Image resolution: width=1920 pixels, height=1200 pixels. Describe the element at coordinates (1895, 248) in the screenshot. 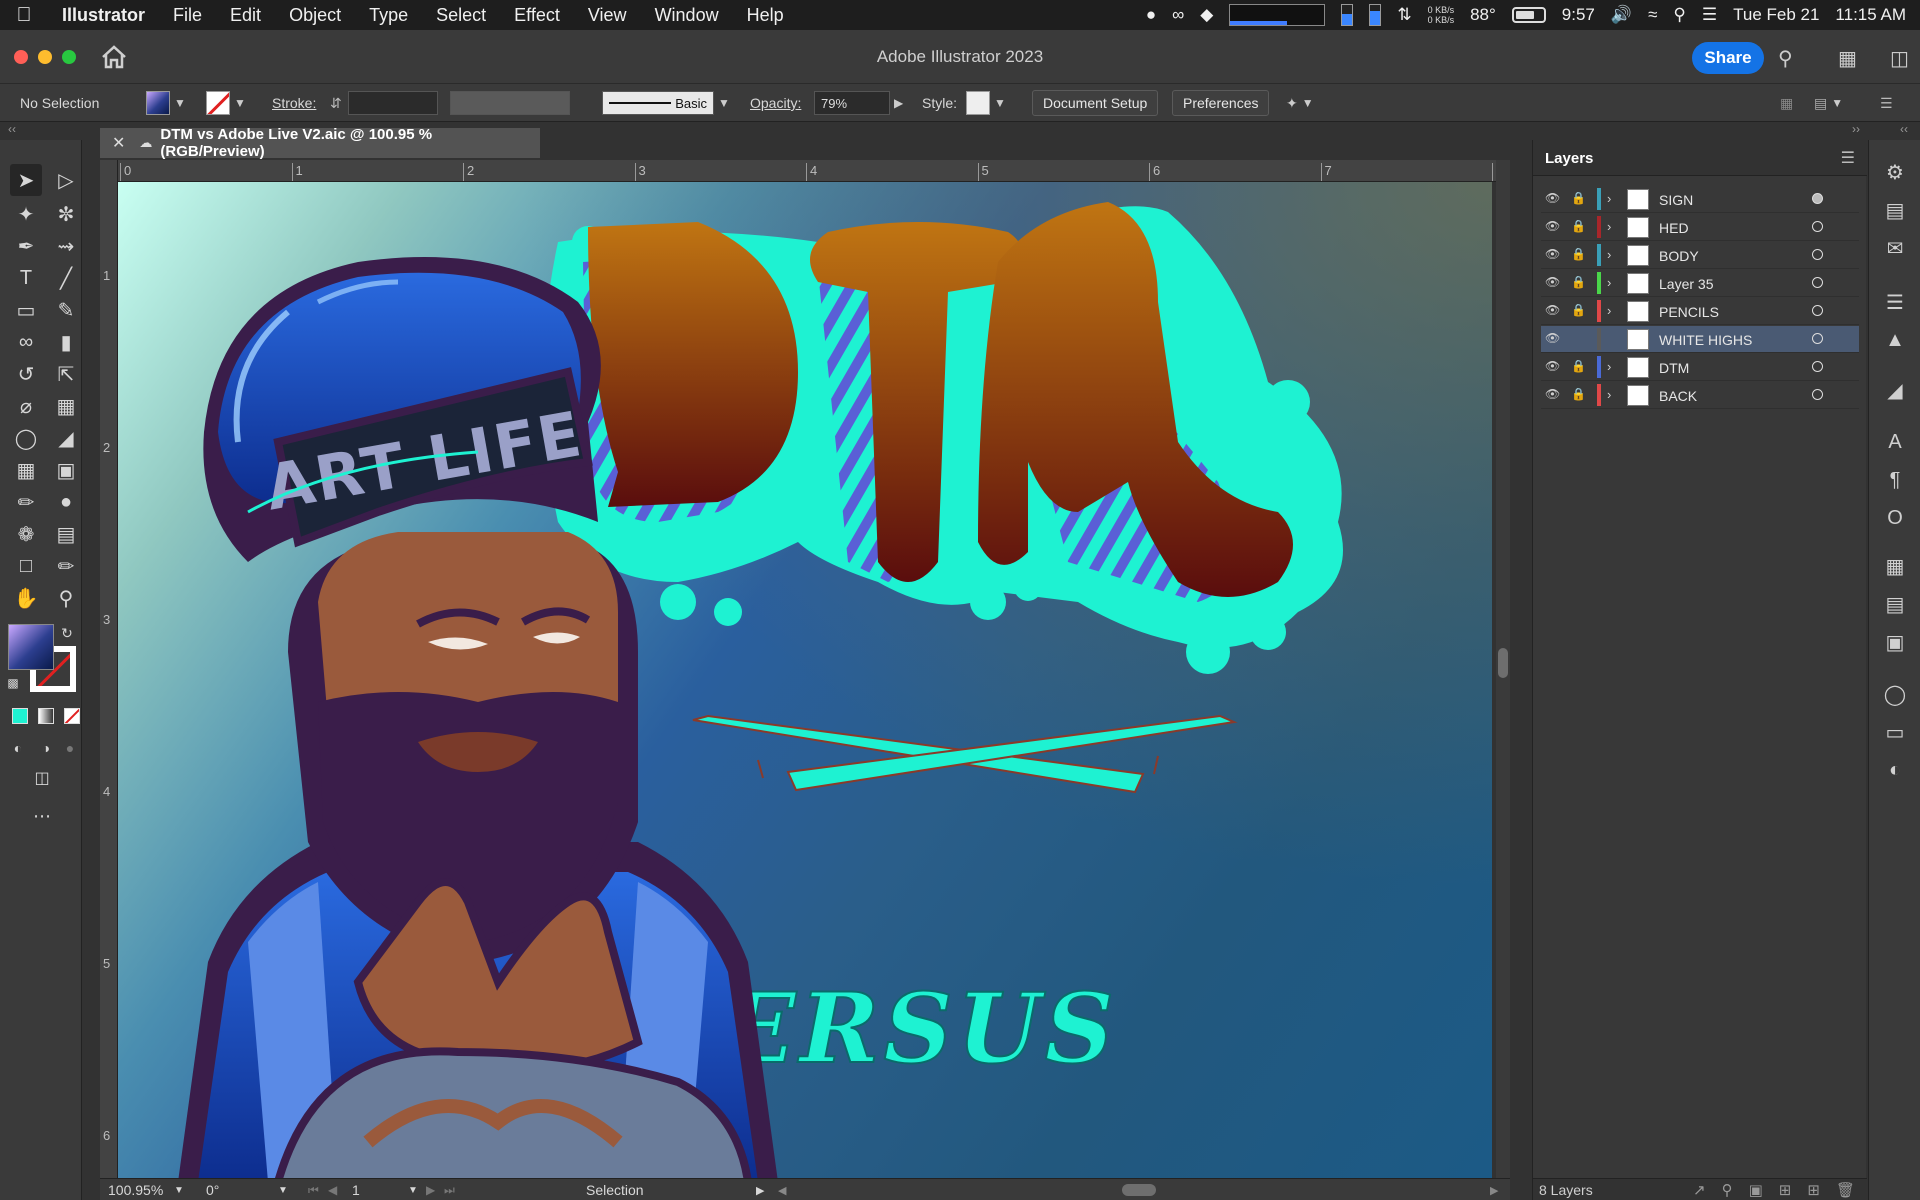

I see `comments-icon: ✉` at that location.